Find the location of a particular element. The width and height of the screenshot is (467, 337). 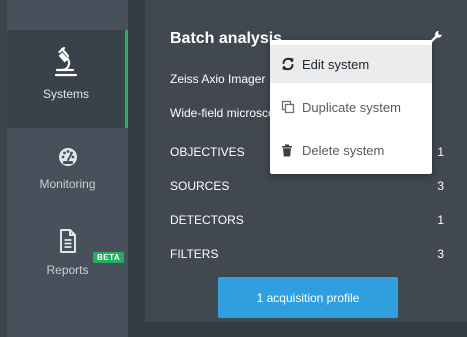

row-label: DETECTORS is located at coordinates (207, 220).